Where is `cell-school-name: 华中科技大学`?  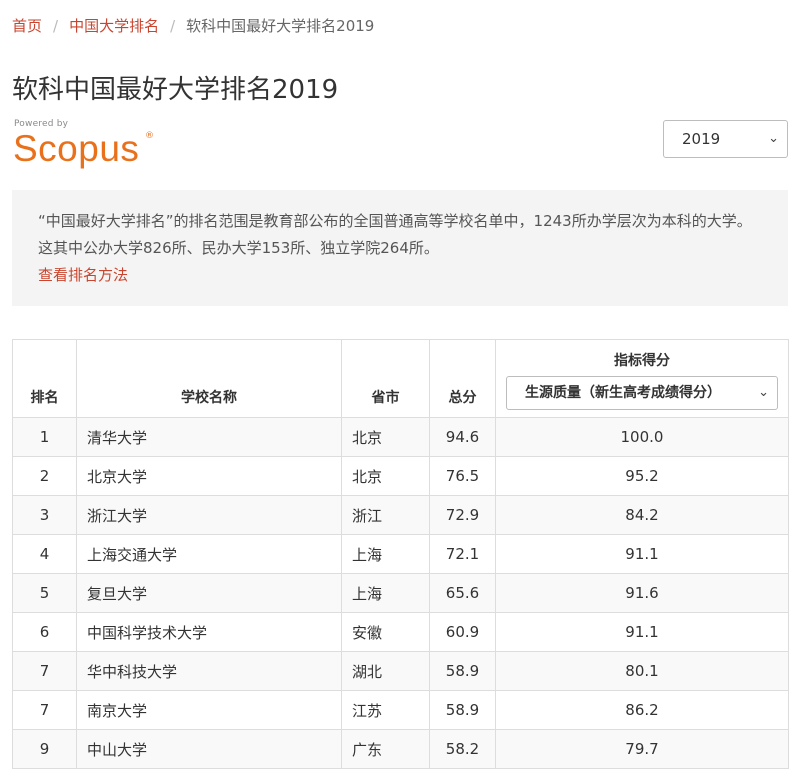
cell-school-name: 华中科技大学 is located at coordinates (209, 671).